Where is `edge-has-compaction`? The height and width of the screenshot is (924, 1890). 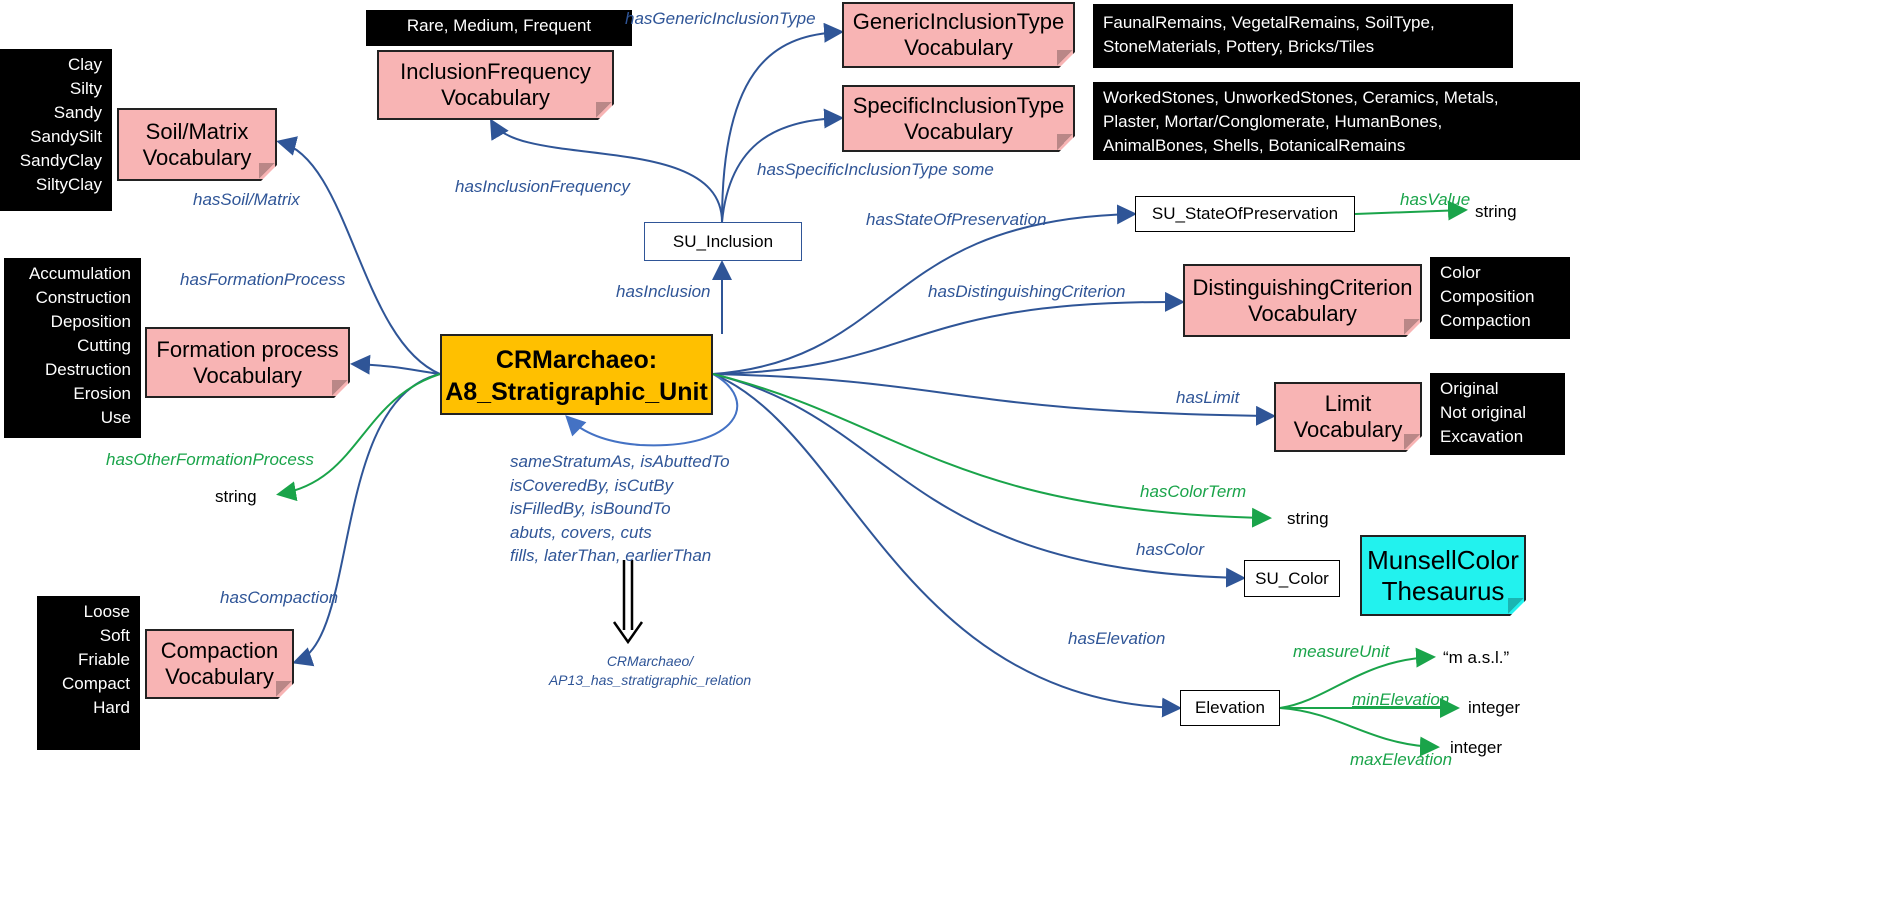
edge-has-compaction is located at coordinates (366, 520).